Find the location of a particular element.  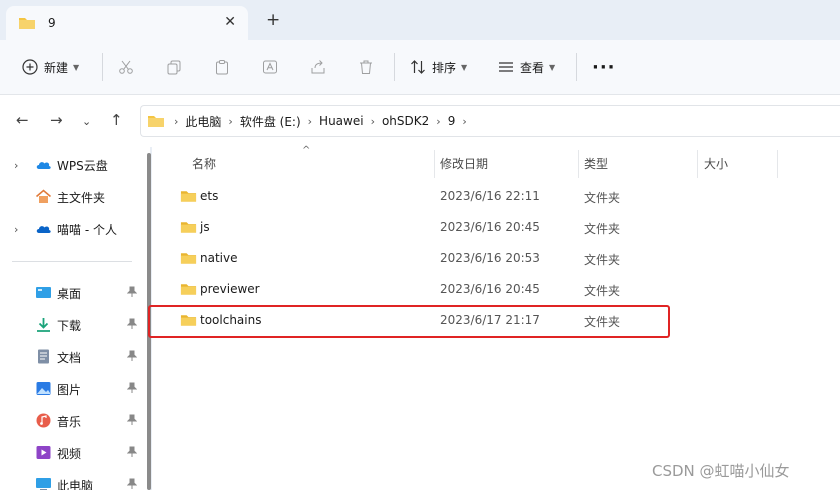

address-bar: › 此电脑 › 软件盘 (E:) › Huawei › ohSDK2 › 9 › is located at coordinates (490, 121).